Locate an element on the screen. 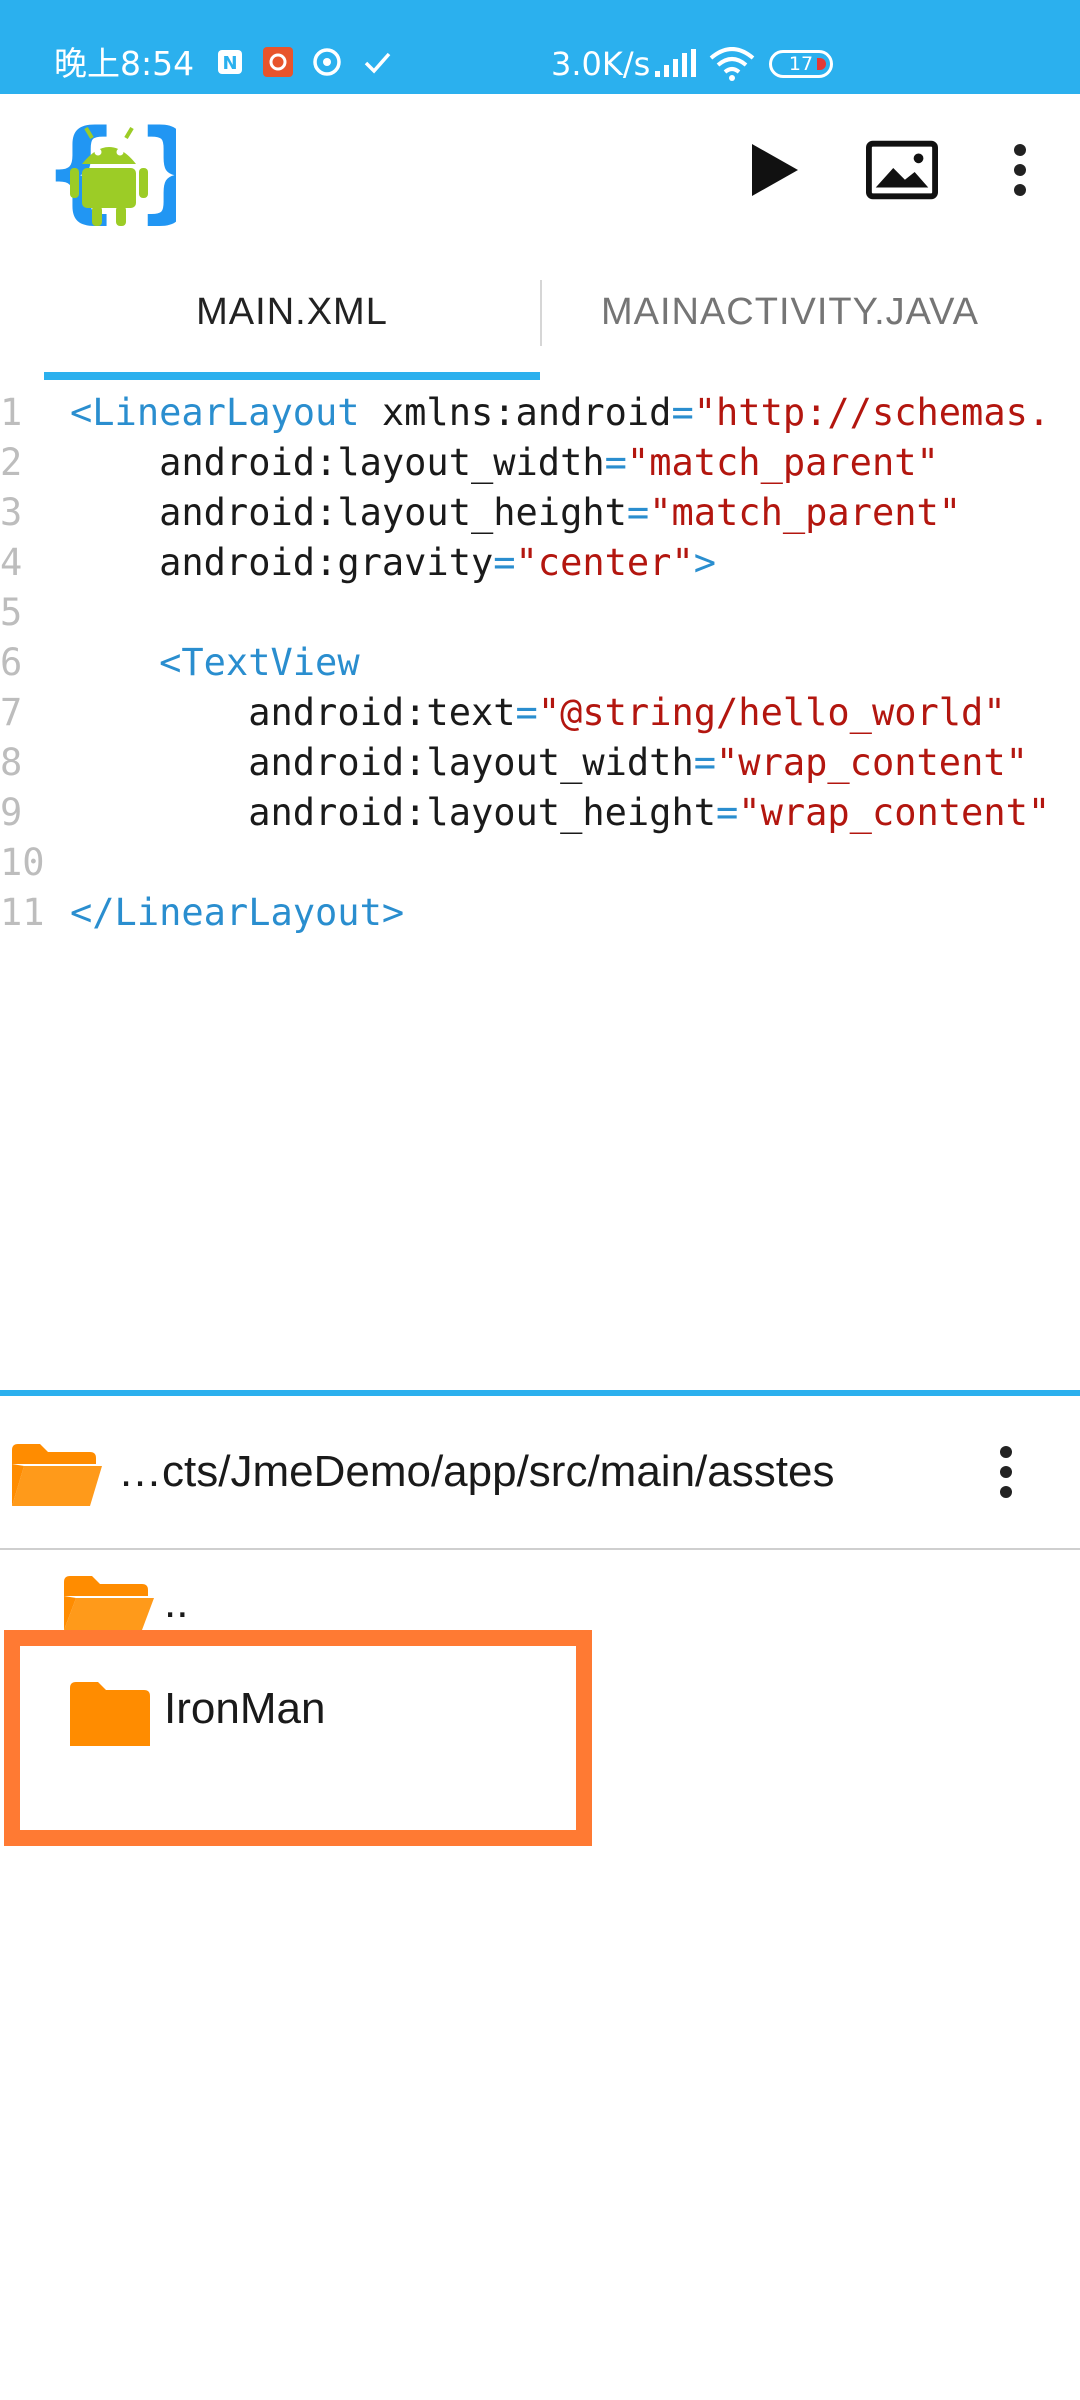  play-icon is located at coordinates (775, 170).